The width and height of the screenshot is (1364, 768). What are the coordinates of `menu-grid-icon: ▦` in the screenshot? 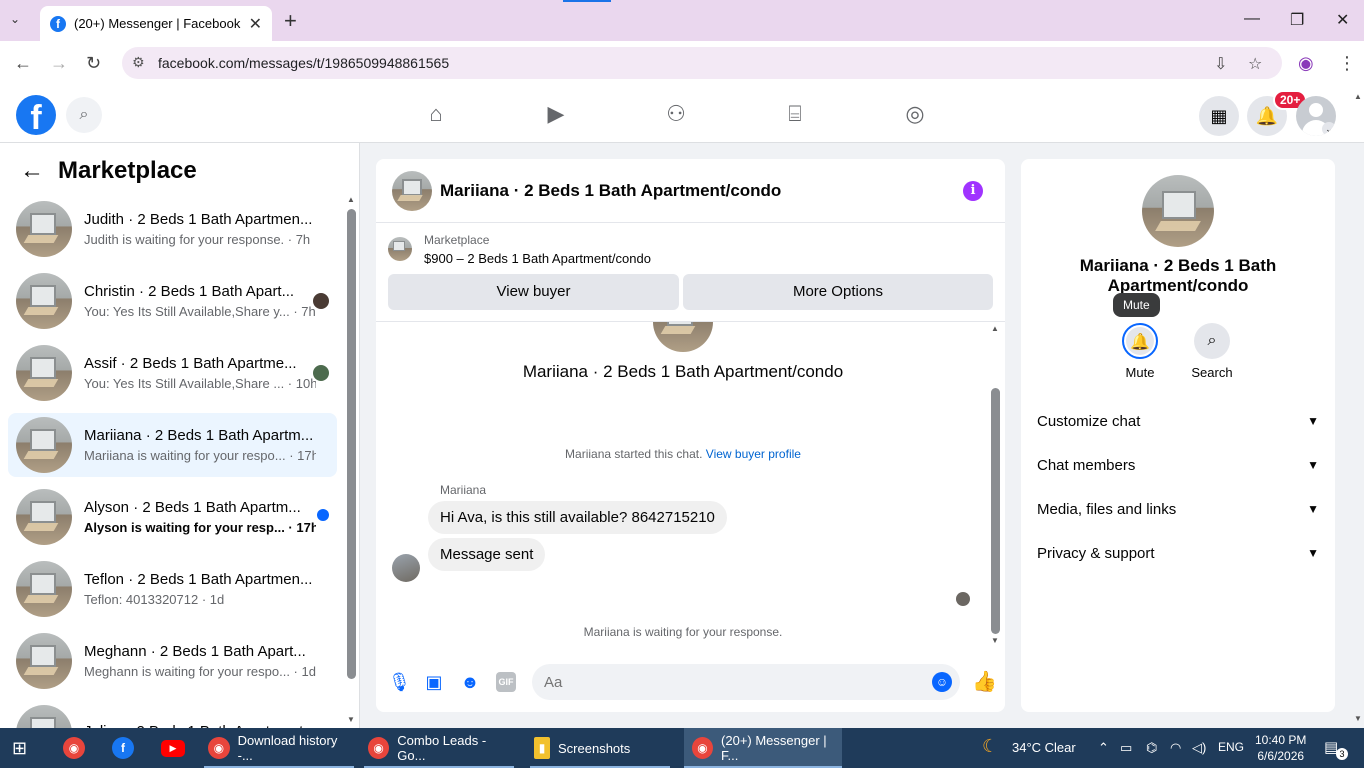 It's located at (1219, 116).